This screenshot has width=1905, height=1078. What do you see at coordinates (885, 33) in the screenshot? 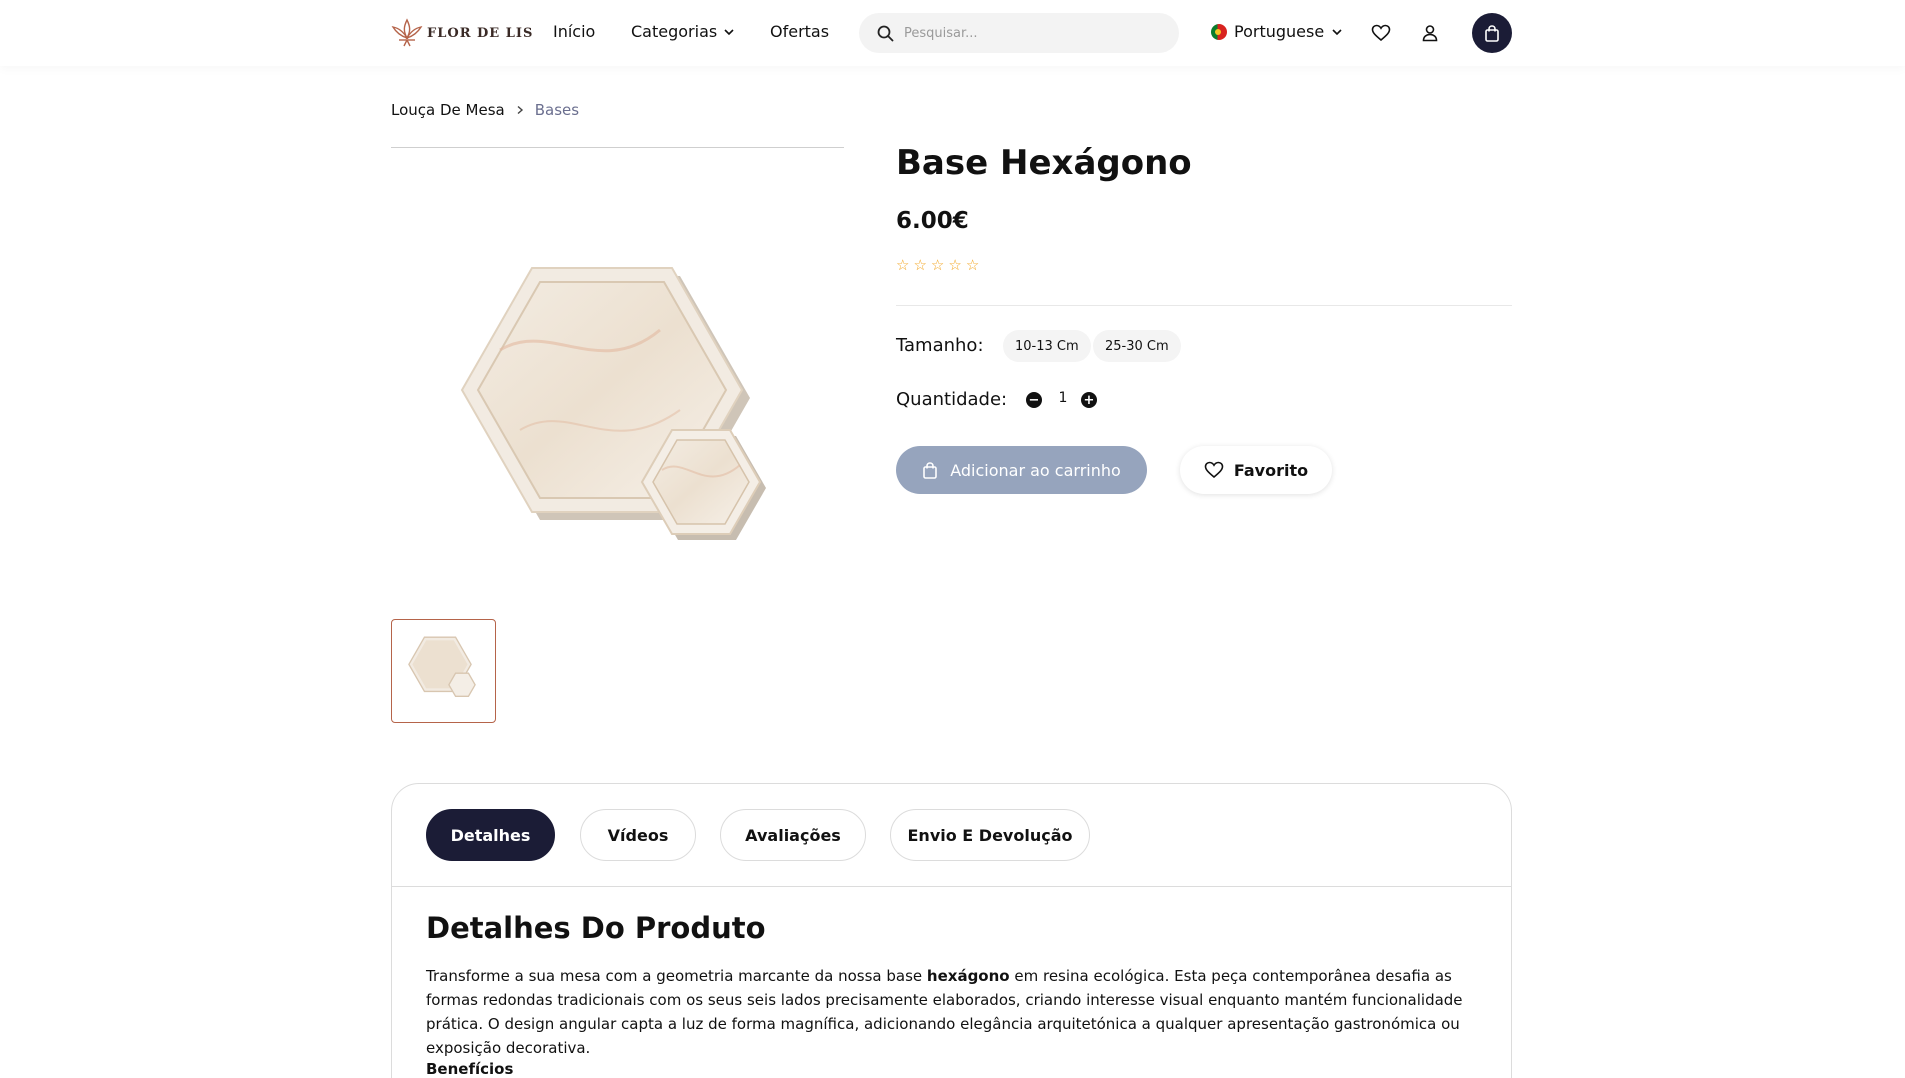
I see `search-icon` at bounding box center [885, 33].